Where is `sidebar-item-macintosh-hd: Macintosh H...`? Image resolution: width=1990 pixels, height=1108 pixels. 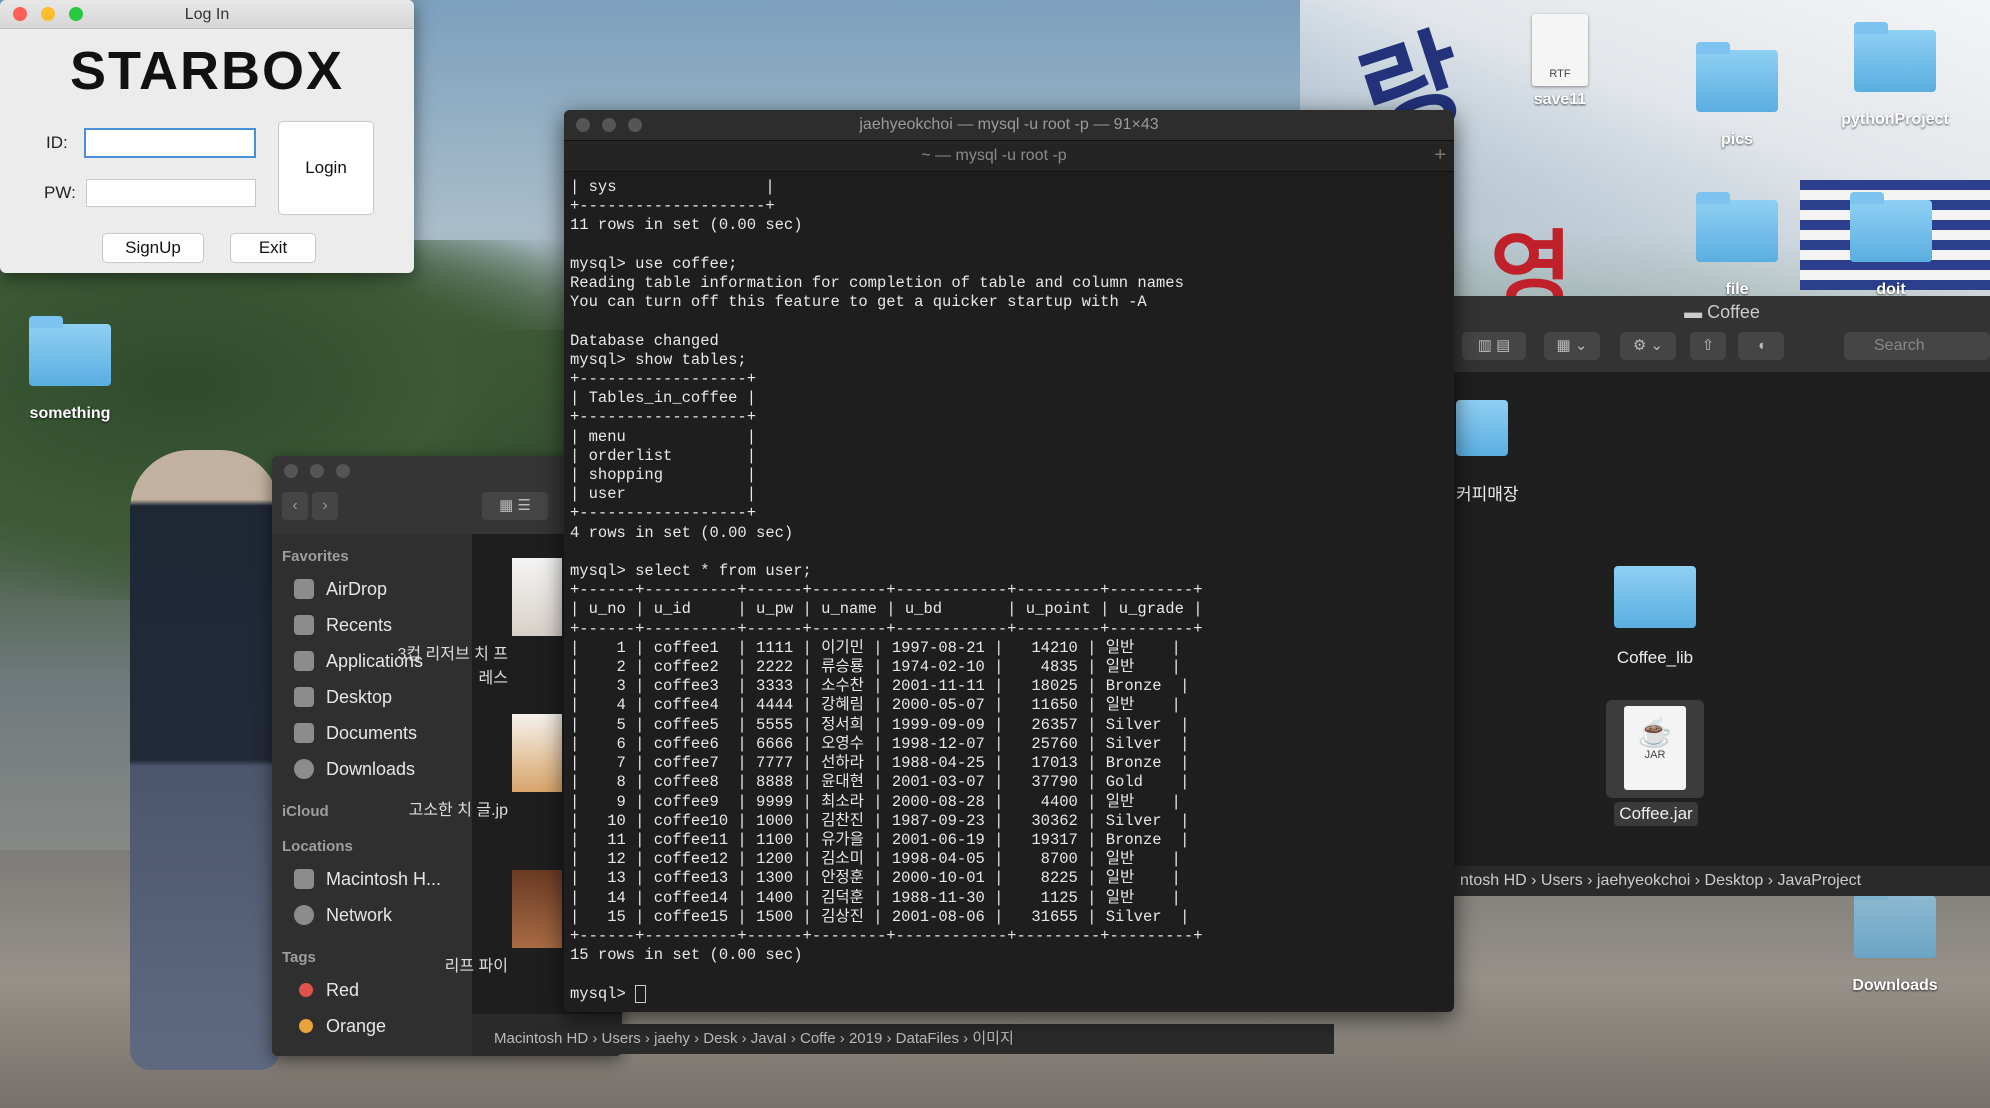
sidebar-item-macintosh-hd: Macintosh H... is located at coordinates (372, 879).